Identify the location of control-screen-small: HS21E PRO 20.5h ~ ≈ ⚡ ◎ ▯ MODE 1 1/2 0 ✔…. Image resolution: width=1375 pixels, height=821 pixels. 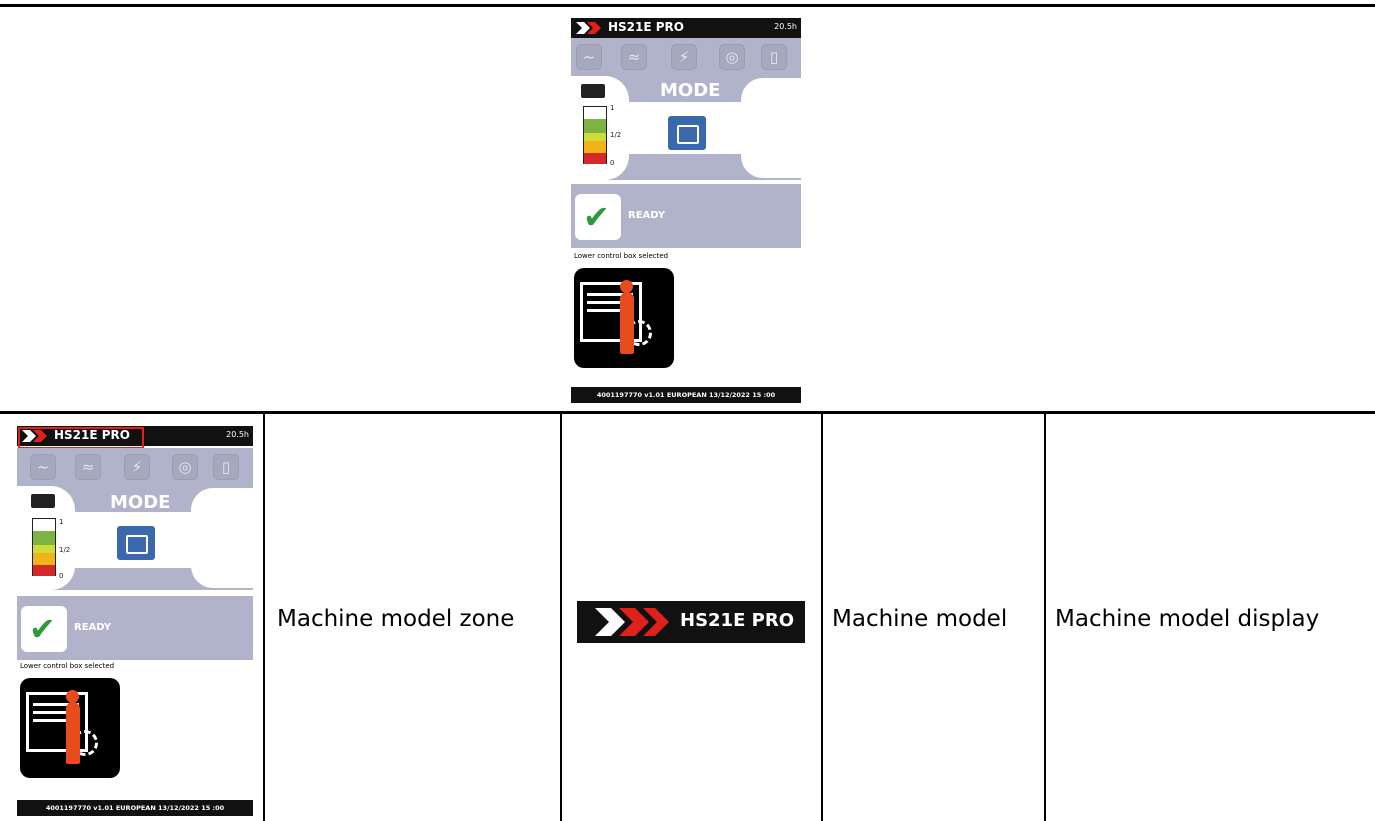
(135, 621).